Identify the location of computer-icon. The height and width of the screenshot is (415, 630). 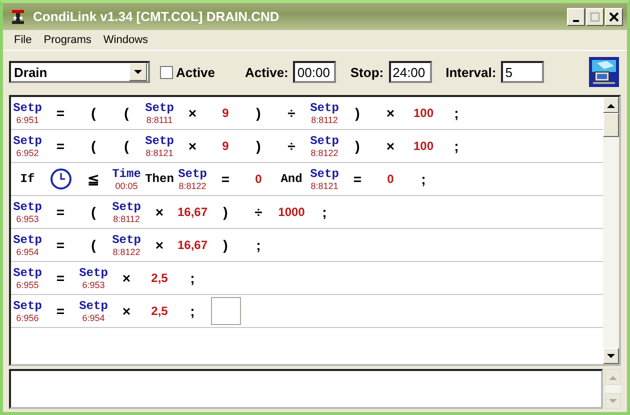
(604, 72).